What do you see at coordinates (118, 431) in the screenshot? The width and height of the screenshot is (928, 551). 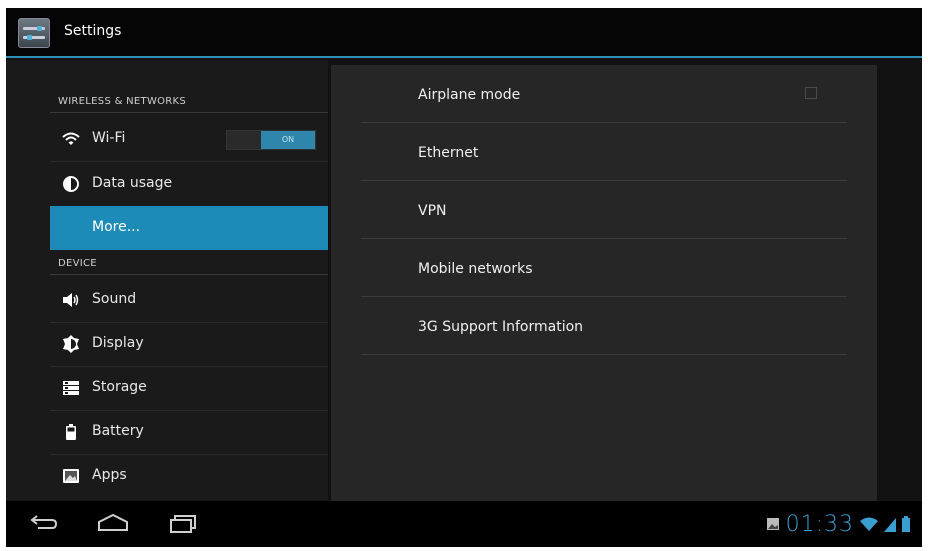 I see `sidebar-item-label: Battery` at bounding box center [118, 431].